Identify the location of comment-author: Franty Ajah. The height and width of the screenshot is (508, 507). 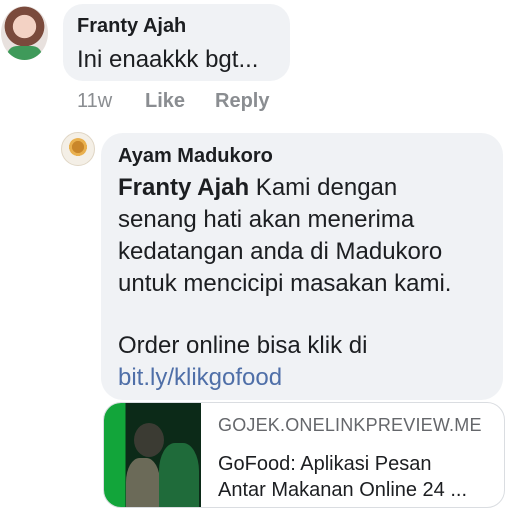
(131, 26).